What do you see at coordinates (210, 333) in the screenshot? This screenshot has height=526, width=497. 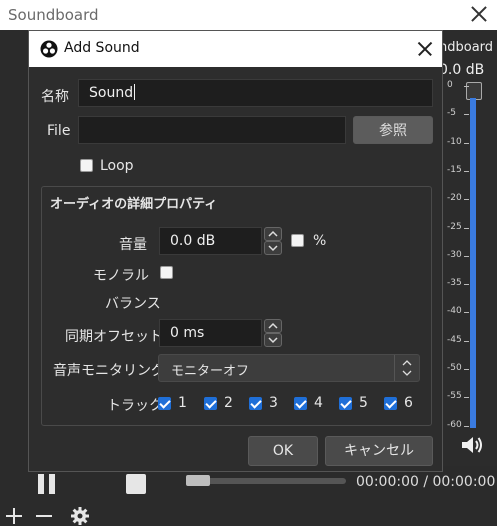 I see `sync-offset-spinbox: 0 ms` at bounding box center [210, 333].